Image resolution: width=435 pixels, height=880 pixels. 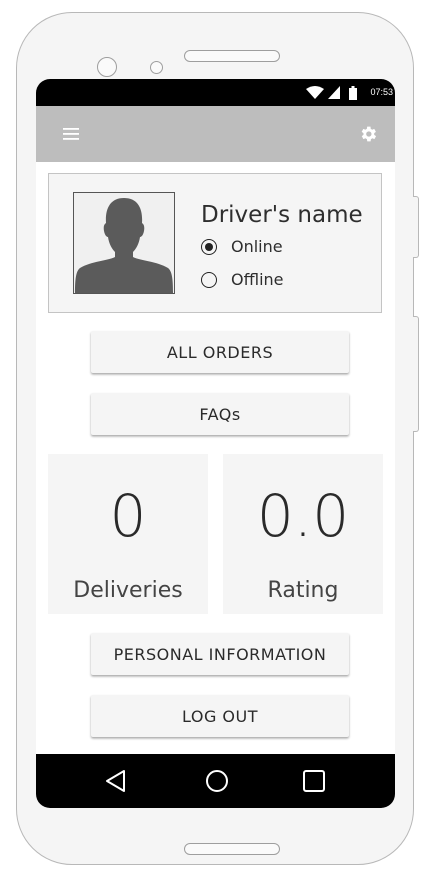 What do you see at coordinates (303, 590) in the screenshot?
I see `rating-label: Rating` at bounding box center [303, 590].